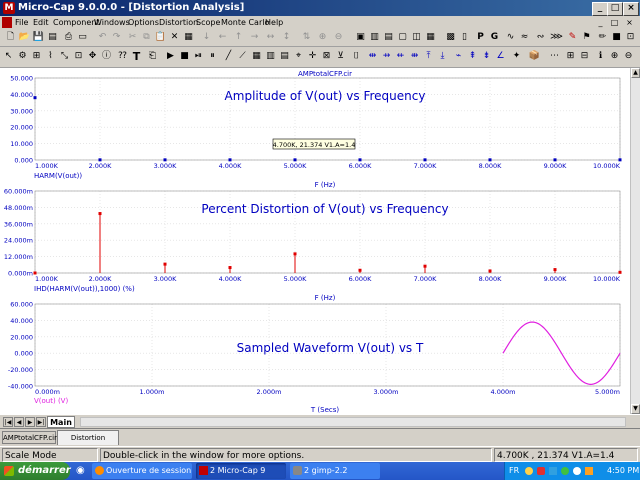 The image size is (640, 480). Describe the element at coordinates (68, 37) in the screenshot. I see `print-icon: ⎙` at that location.